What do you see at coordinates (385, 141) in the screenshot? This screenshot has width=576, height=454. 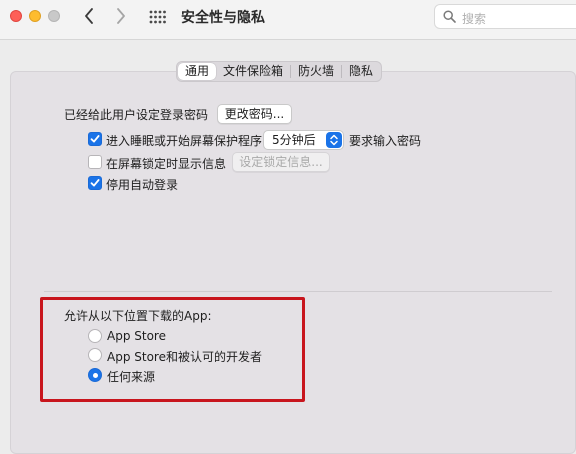 I see `require-password-suffix: 要求输入密码` at bounding box center [385, 141].